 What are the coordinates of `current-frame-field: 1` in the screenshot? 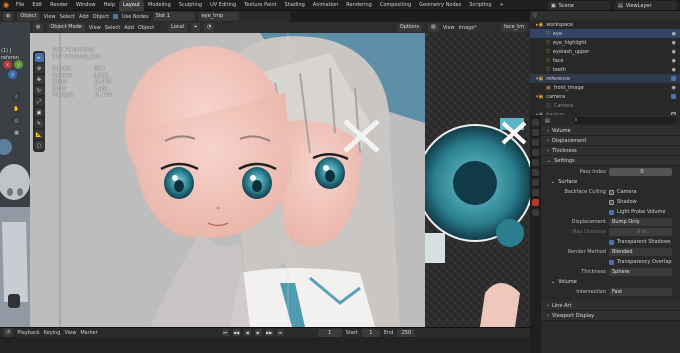 It's located at (329, 332).